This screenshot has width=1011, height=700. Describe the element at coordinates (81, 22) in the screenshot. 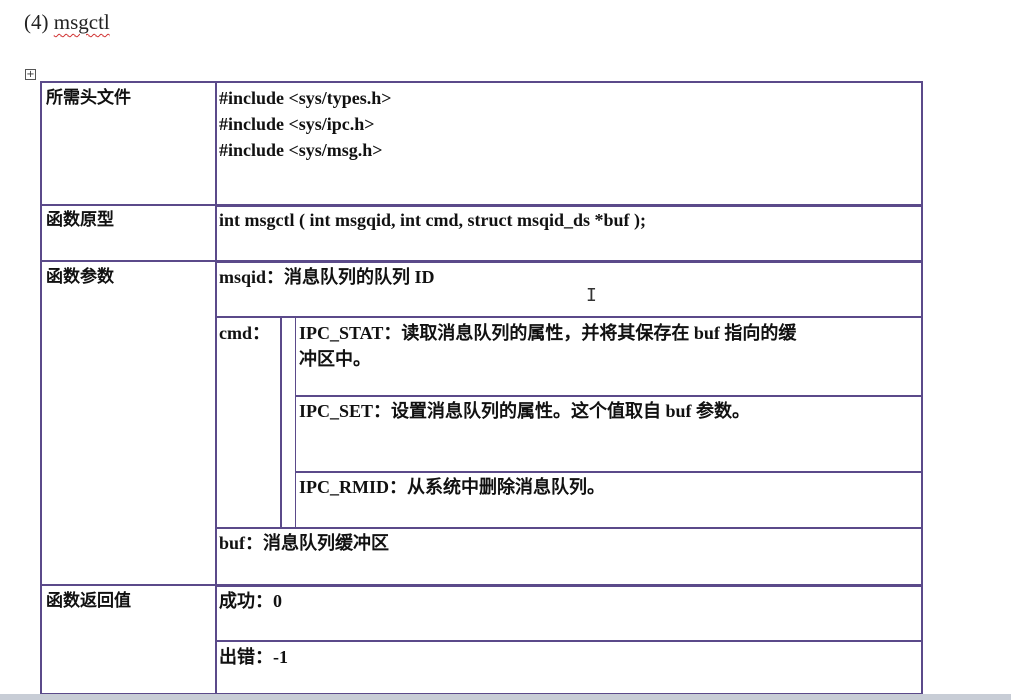

I see `function-name: msgctl` at that location.